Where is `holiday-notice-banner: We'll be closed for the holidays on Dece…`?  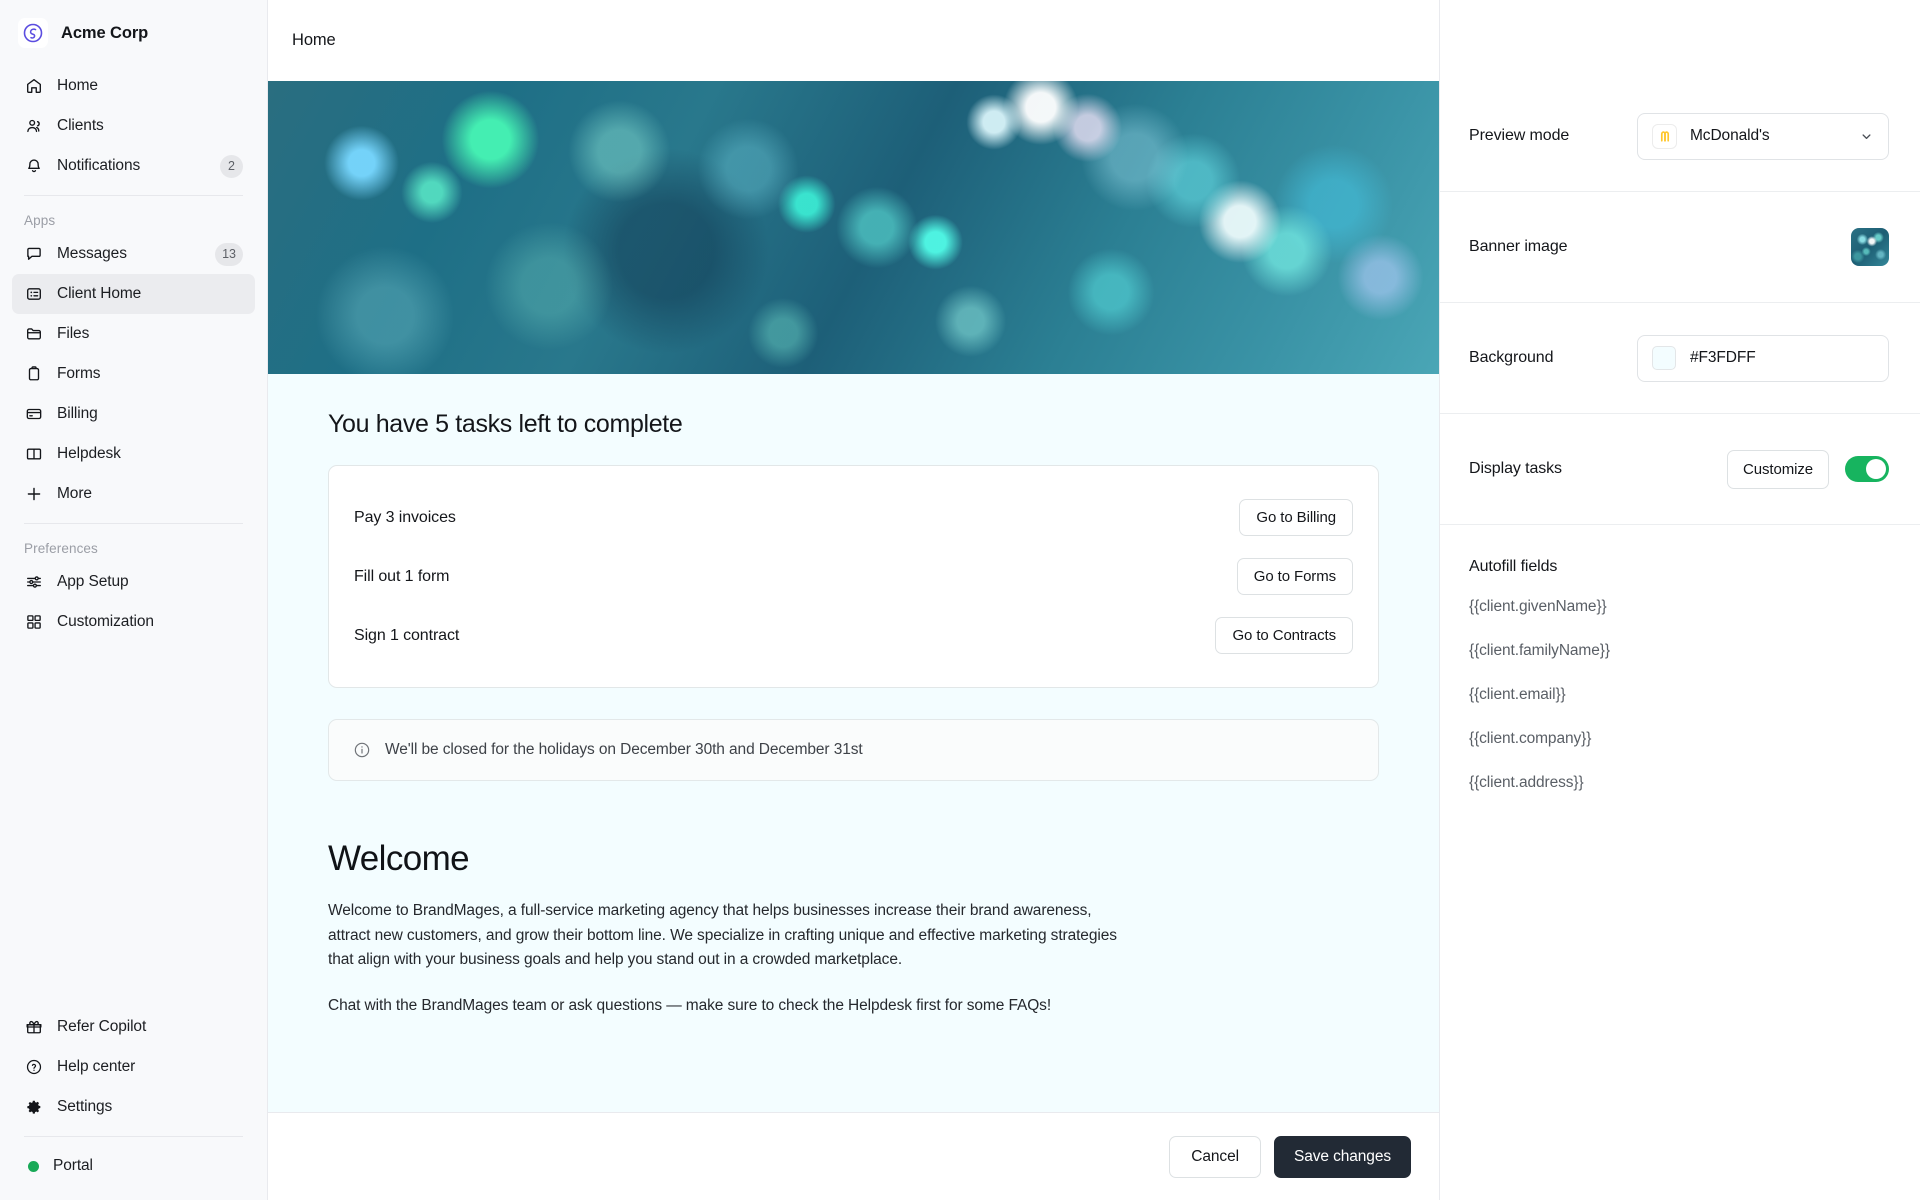 holiday-notice-banner: We'll be closed for the holidays on Dece… is located at coordinates (853, 750).